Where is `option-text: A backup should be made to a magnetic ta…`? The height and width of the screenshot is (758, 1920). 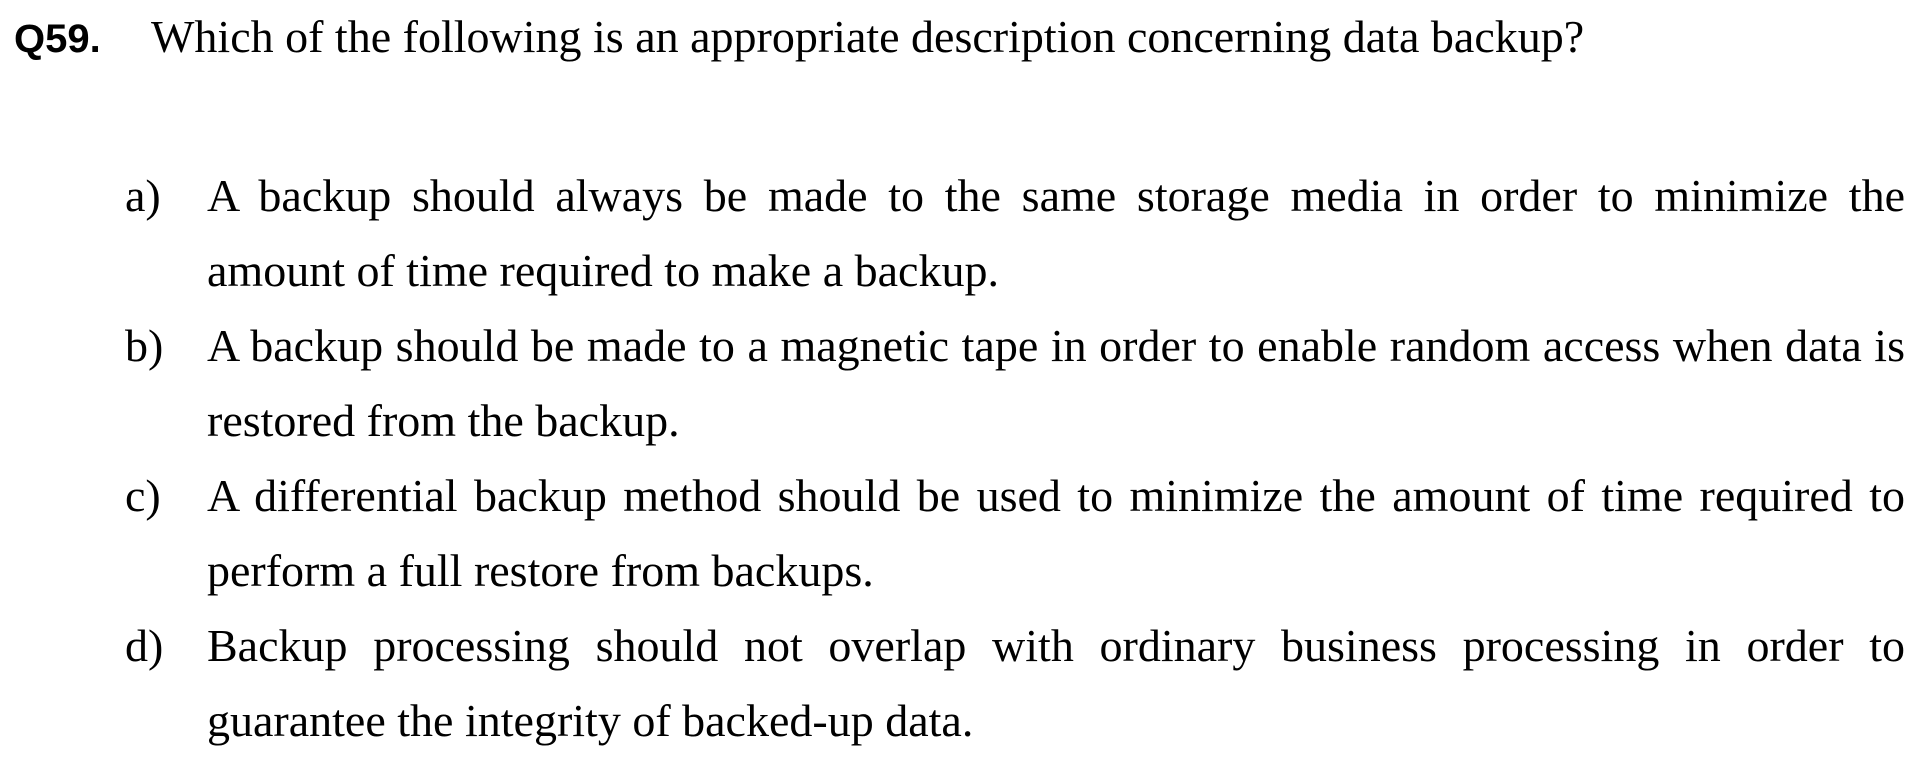 option-text: A backup should be made to a magnetic ta… is located at coordinates (1056, 383).